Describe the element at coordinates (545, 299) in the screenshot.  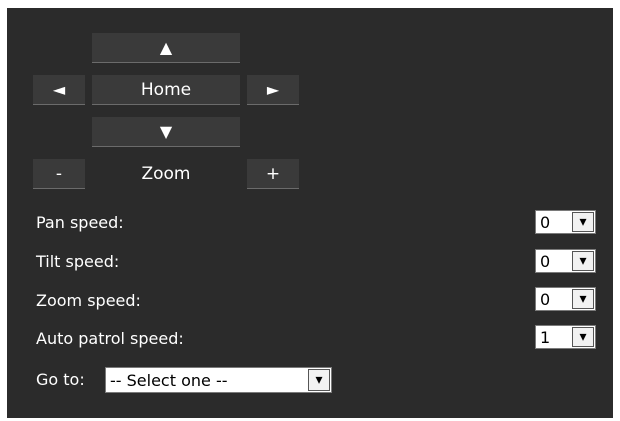
I see `zoom-speed-value: 0` at that location.